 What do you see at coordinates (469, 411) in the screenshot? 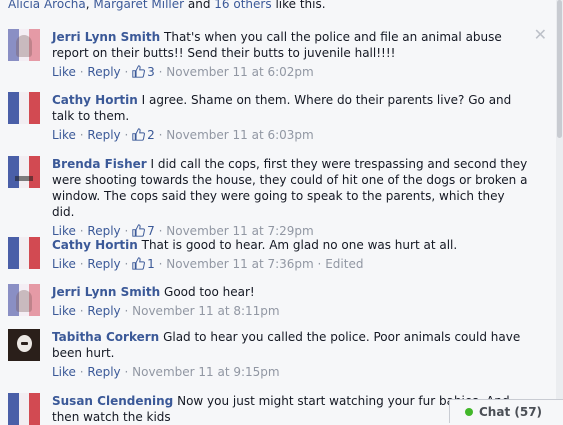
I see `online-dot-icon` at bounding box center [469, 411].